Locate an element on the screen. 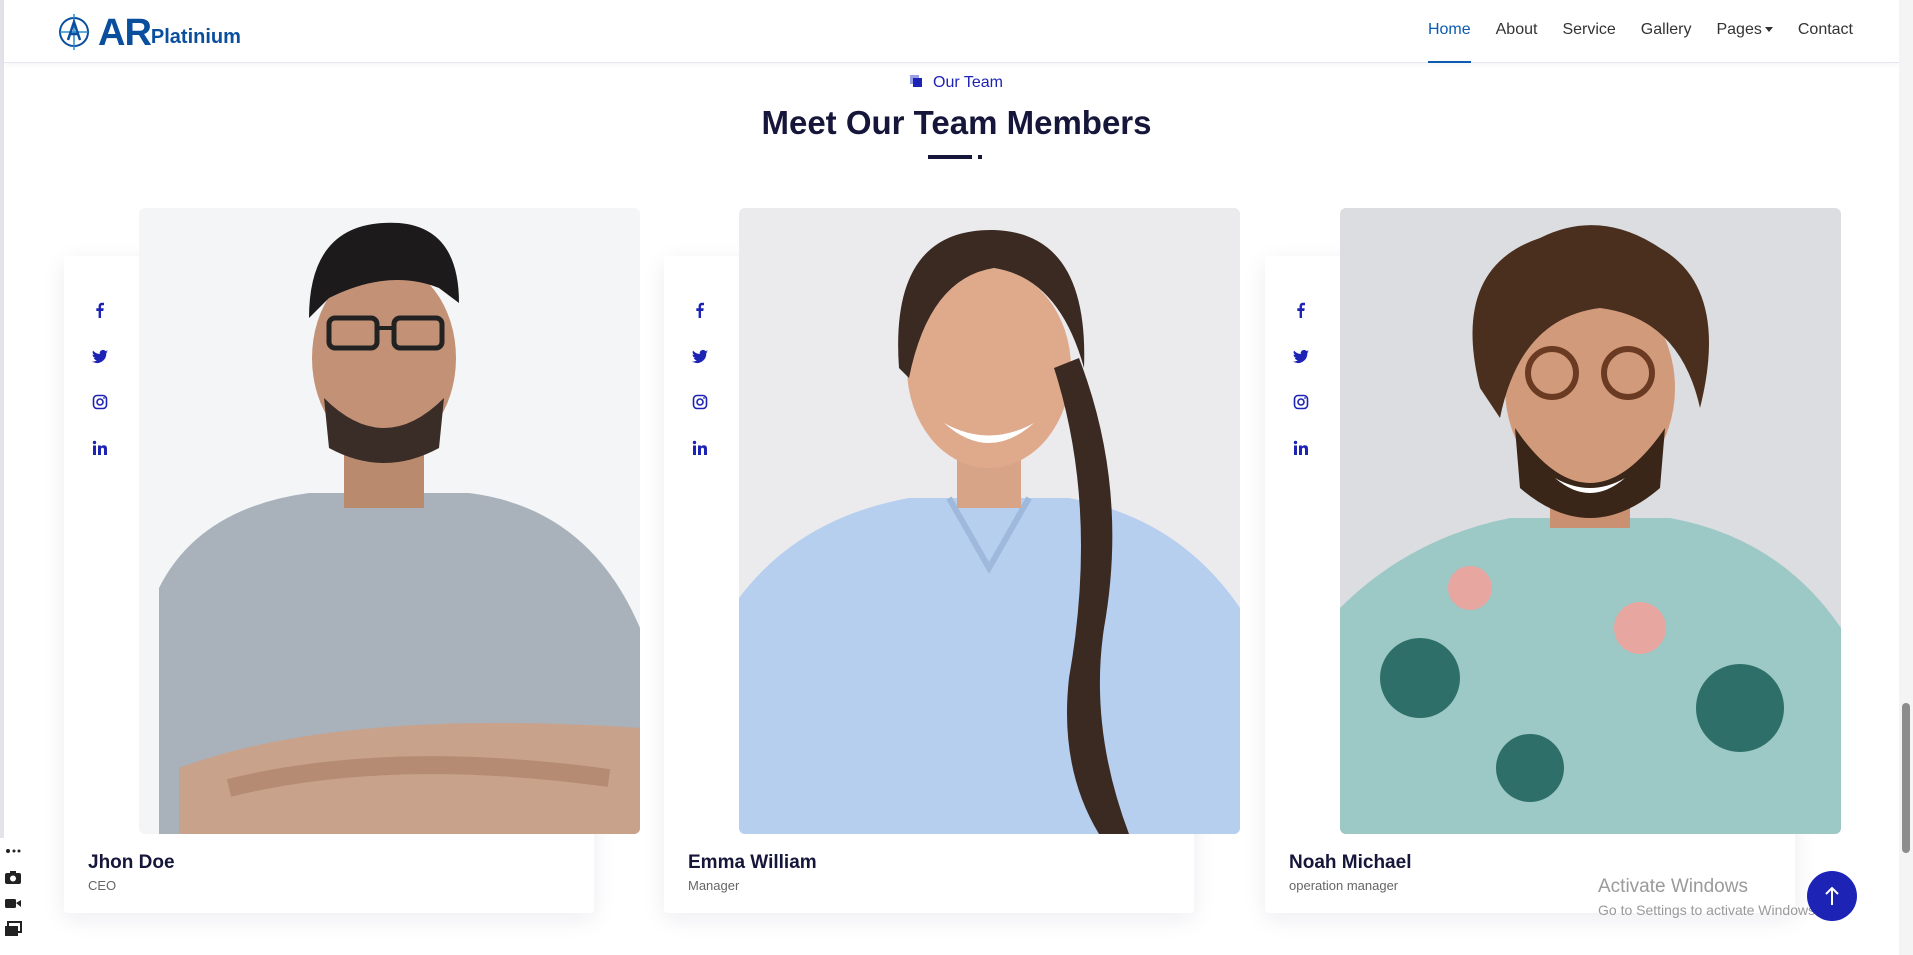 This screenshot has width=1913, height=955. team-member-role: operation manager is located at coordinates (1344, 885).